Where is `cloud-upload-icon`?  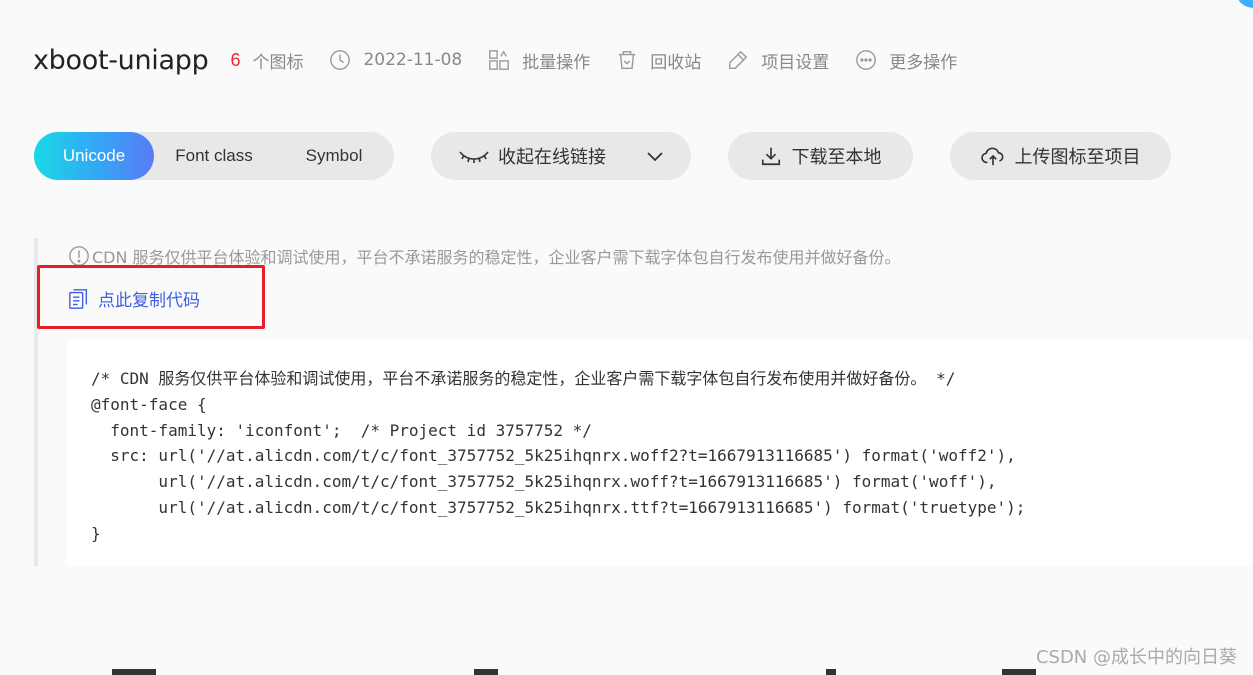 cloud-upload-icon is located at coordinates (991, 156).